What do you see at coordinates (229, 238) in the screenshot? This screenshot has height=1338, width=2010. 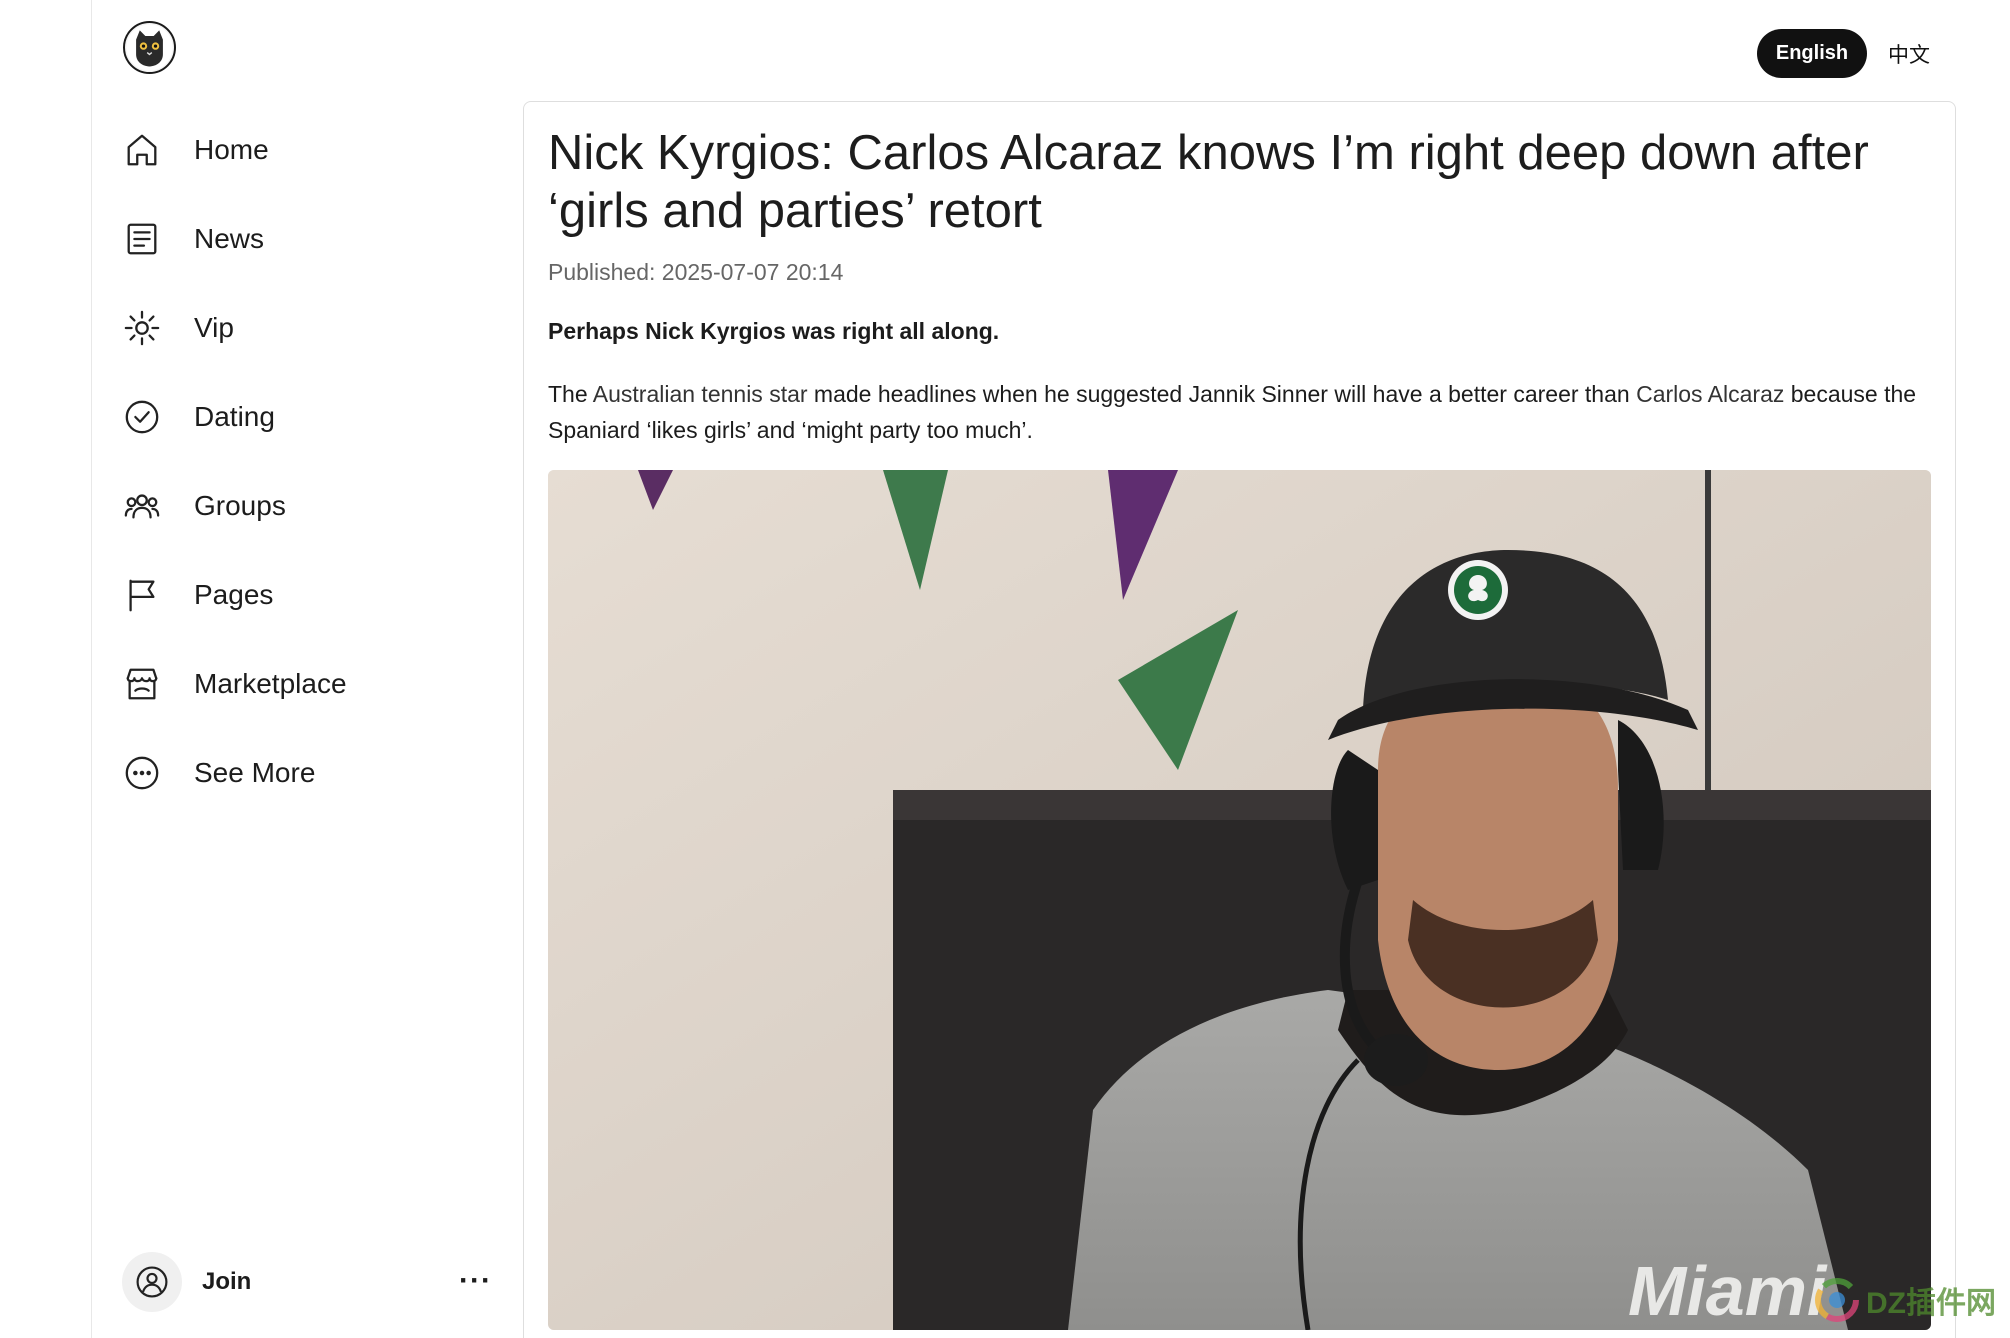 I see `nav-item-label: News` at bounding box center [229, 238].